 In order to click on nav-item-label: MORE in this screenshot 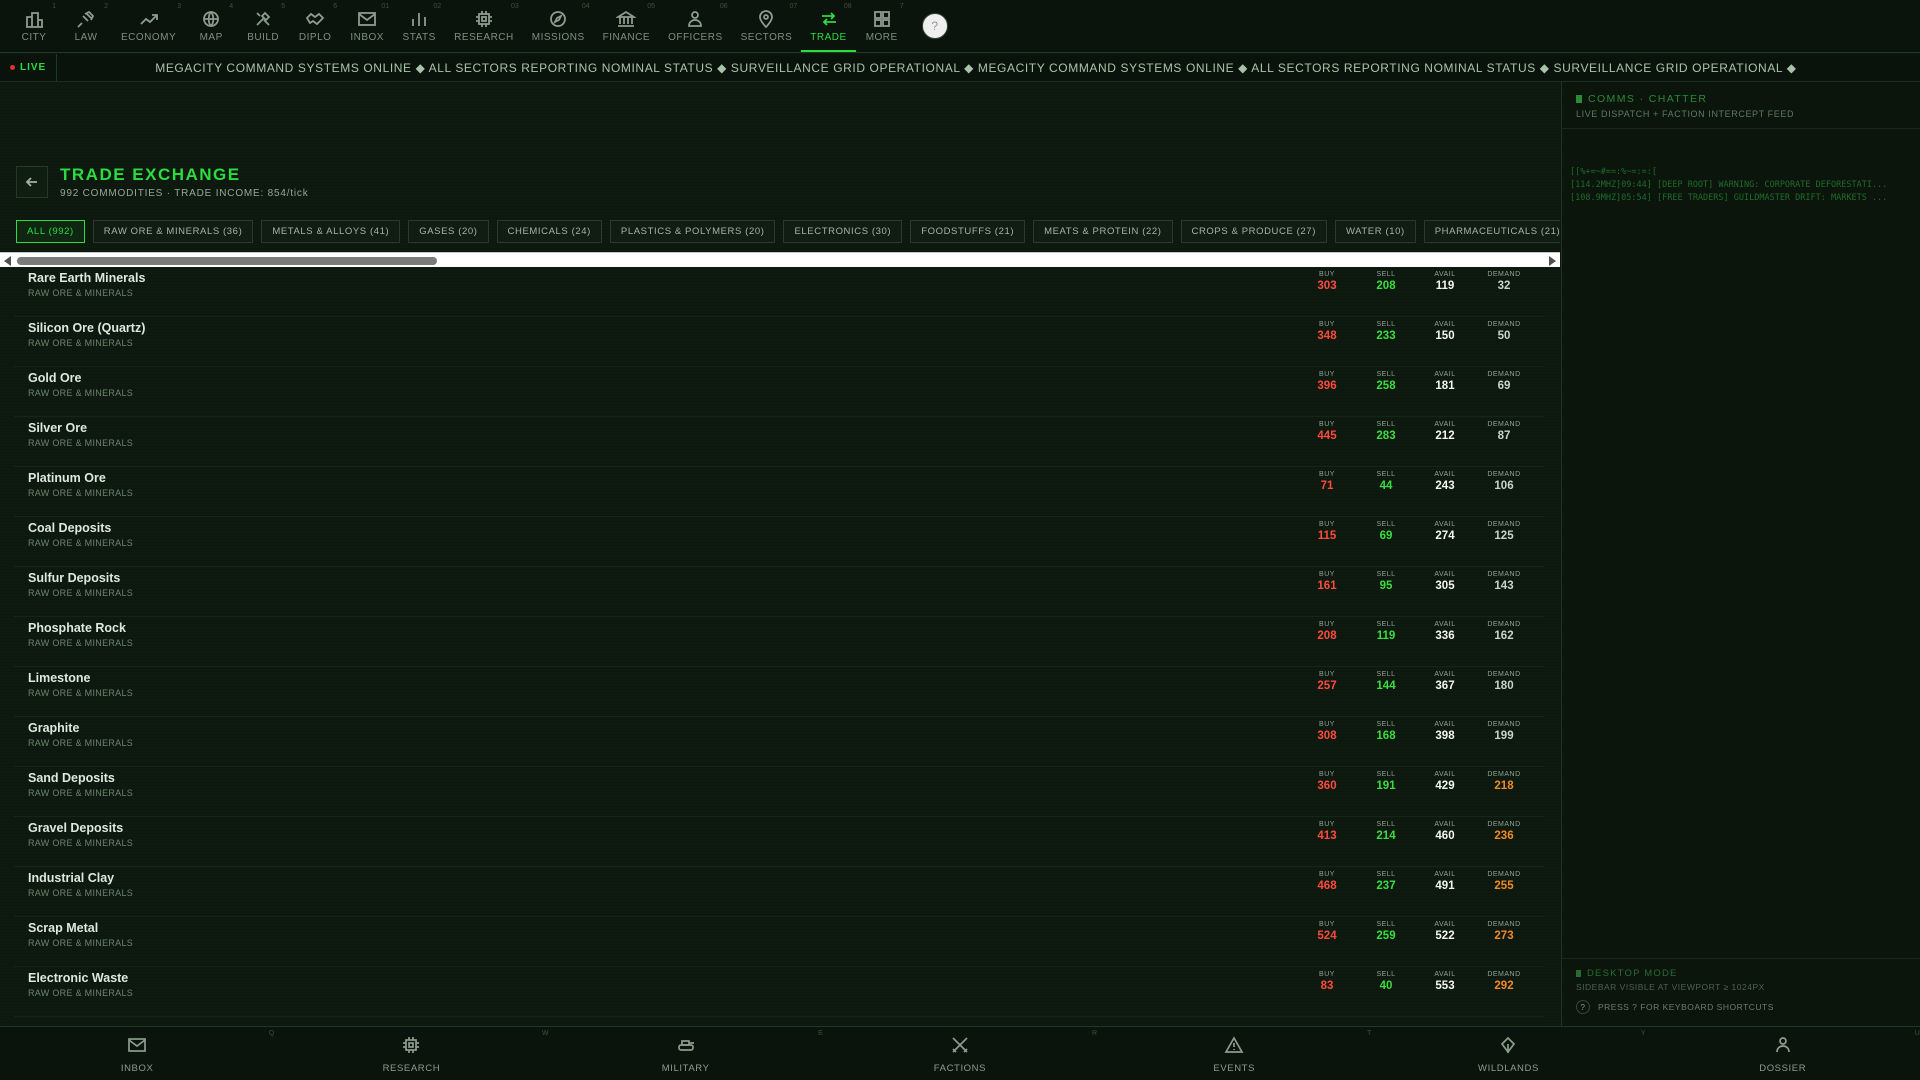, I will do `click(881, 37)`.